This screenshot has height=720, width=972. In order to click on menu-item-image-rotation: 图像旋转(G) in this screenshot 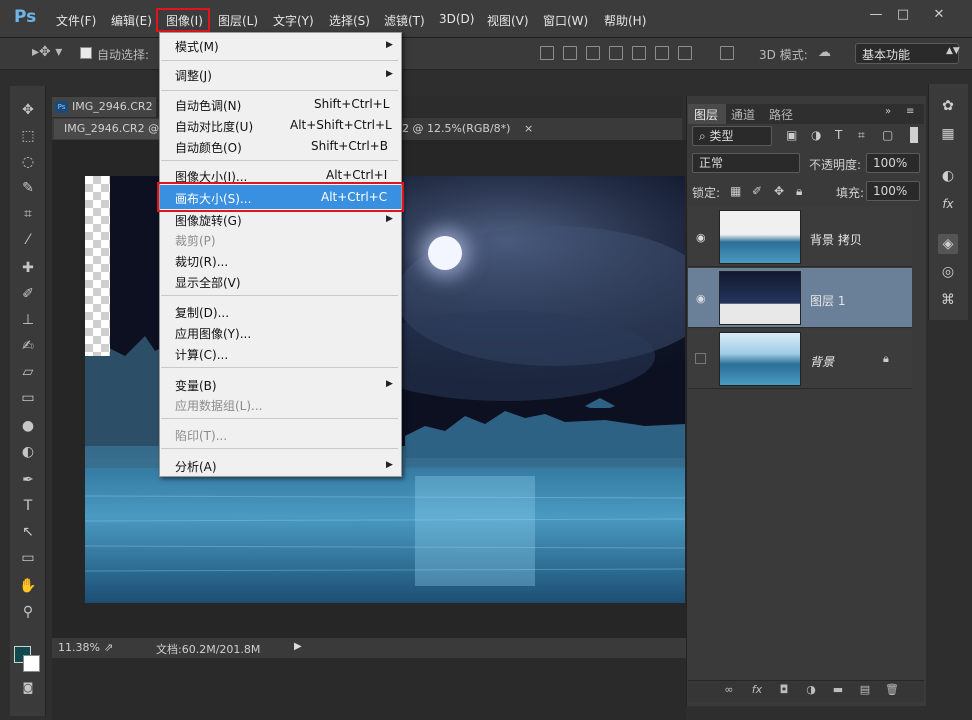, I will do `click(208, 220)`.